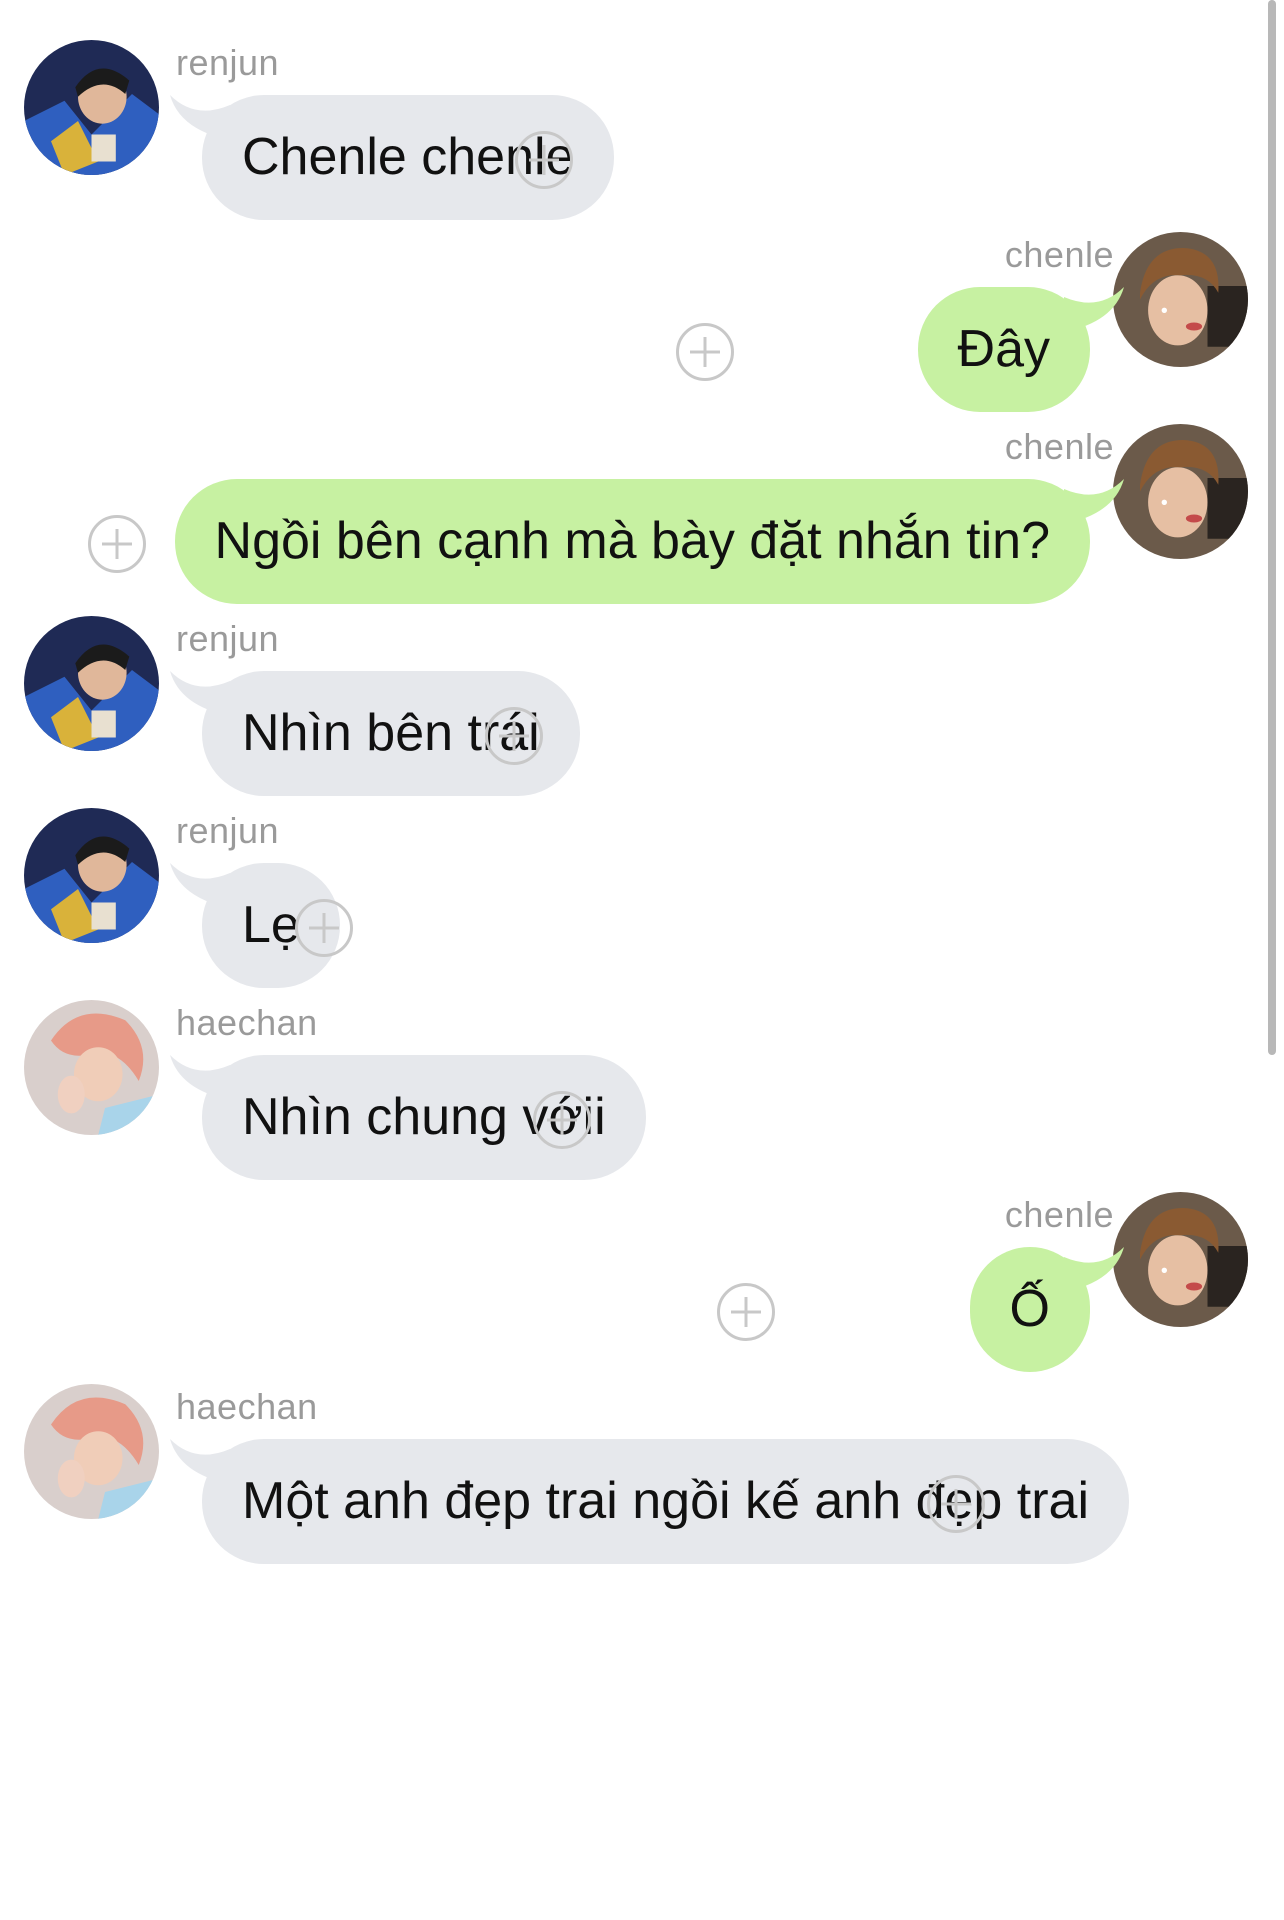 This screenshot has height=1920, width=1284. I want to click on message-row: haechan Nhìn chung vớii, so click(642, 1100).